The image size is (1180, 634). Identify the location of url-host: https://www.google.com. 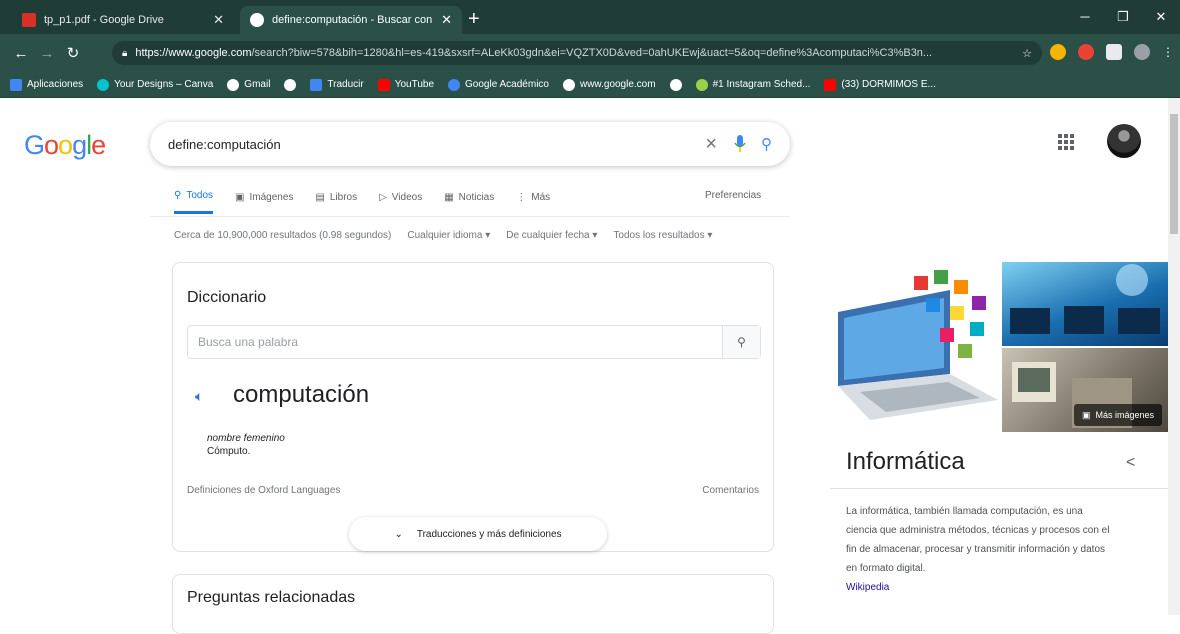
(193, 53).